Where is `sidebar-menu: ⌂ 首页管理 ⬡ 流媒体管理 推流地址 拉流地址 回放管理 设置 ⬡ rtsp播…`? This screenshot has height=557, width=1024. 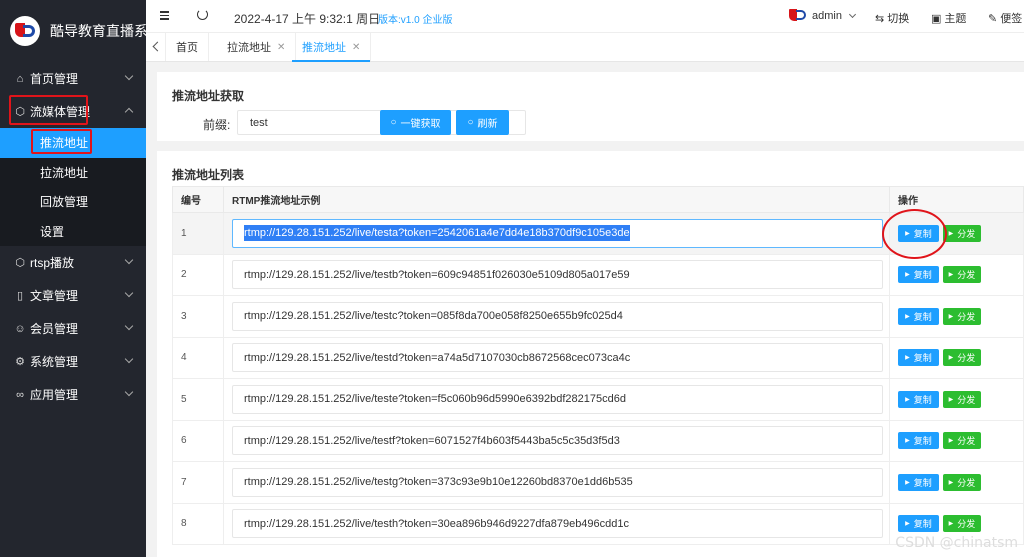 sidebar-menu: ⌂ 首页管理 ⬡ 流媒体管理 推流地址 拉流地址 回放管理 设置 ⬡ rtsp播… is located at coordinates (73, 236).